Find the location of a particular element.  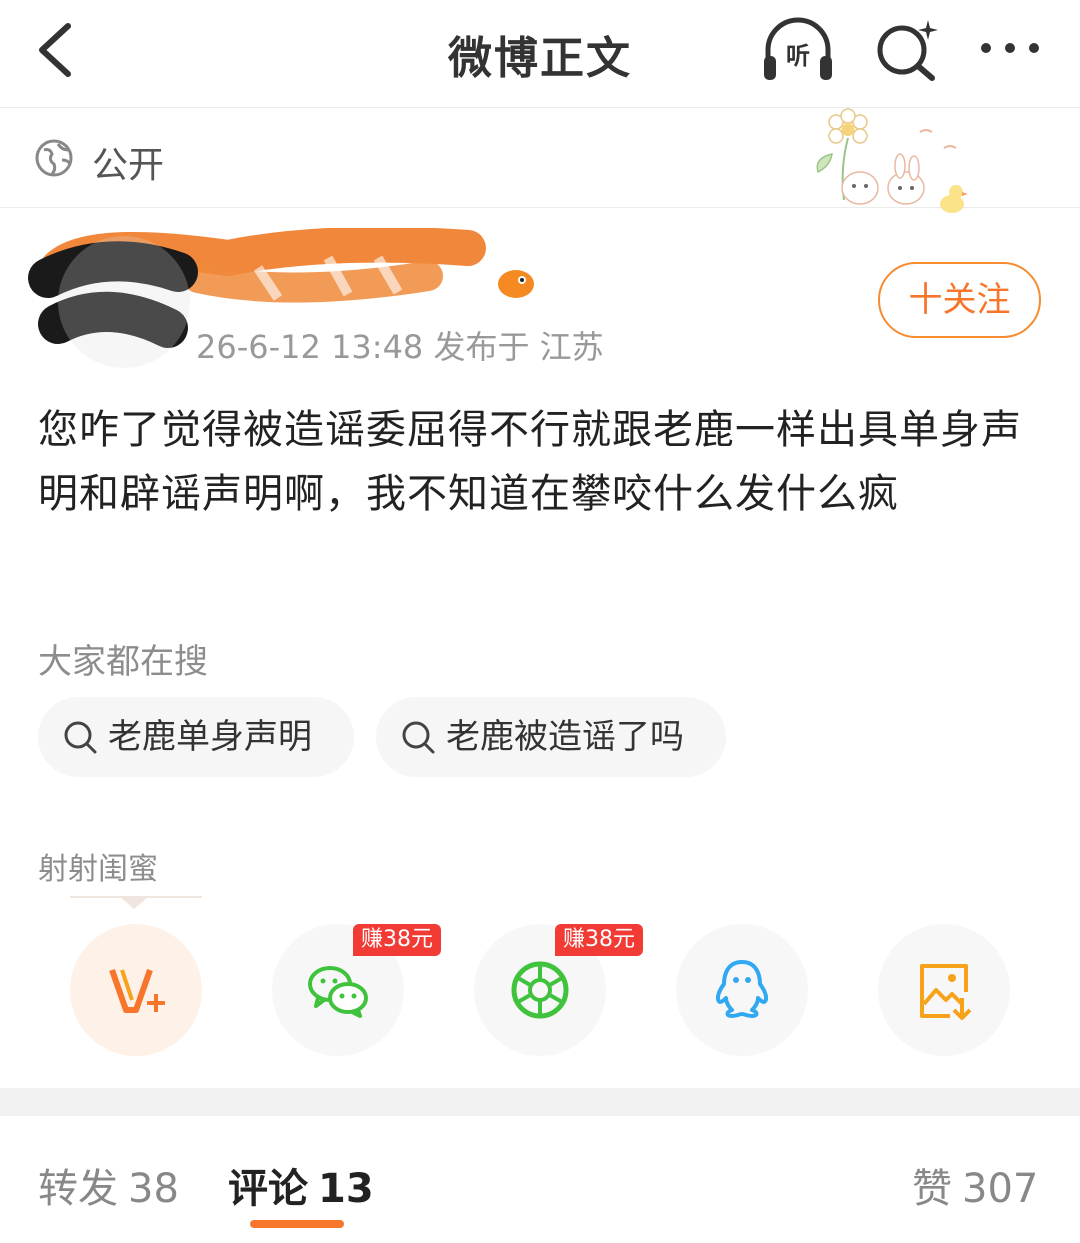

qq-icon is located at coordinates (742, 989).